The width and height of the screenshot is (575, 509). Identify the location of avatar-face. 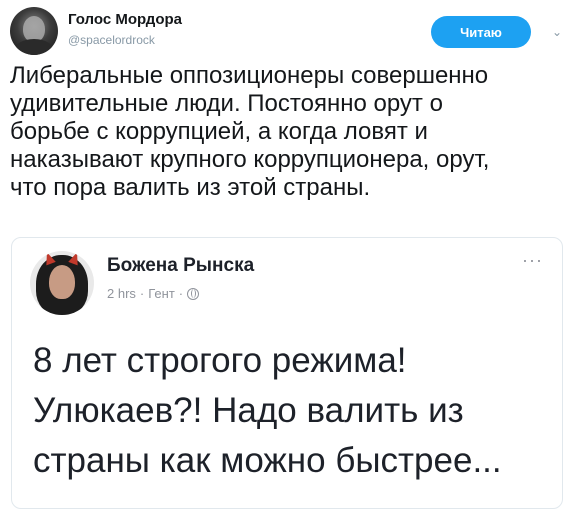
(62, 282).